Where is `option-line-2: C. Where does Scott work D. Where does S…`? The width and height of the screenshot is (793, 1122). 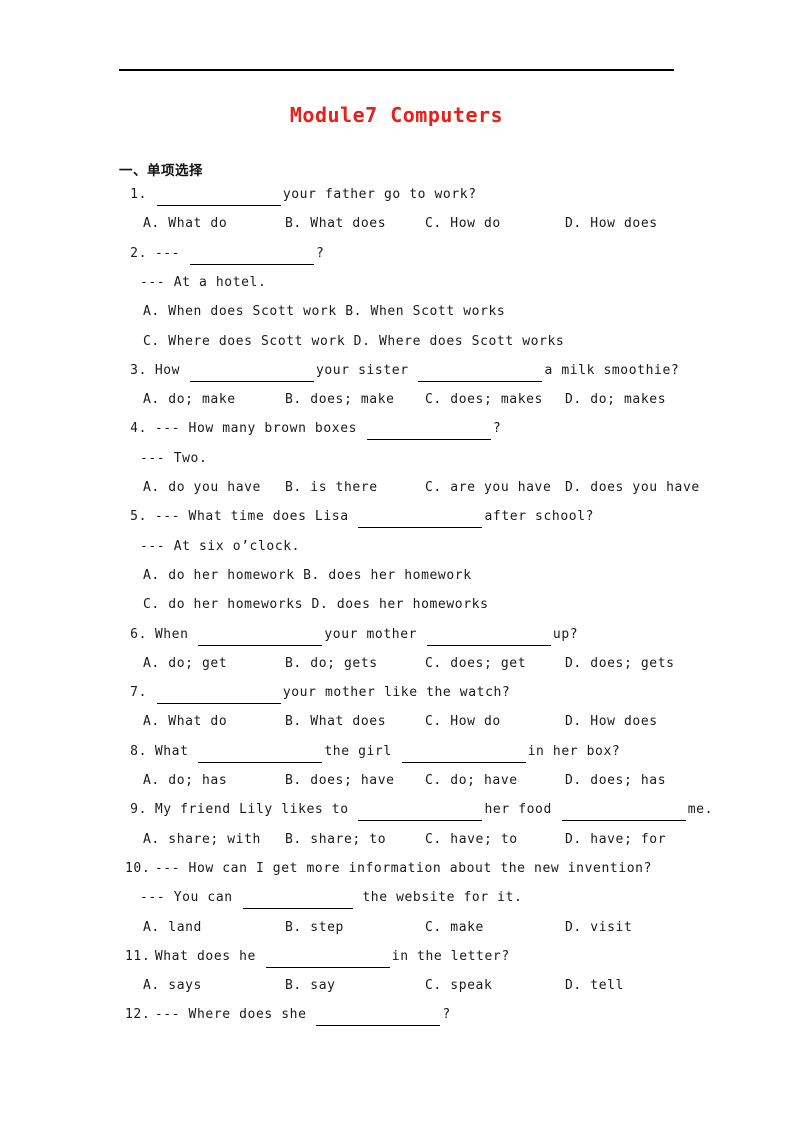 option-line-2: C. Where does Scott work D. Where does S… is located at coordinates (353, 342).